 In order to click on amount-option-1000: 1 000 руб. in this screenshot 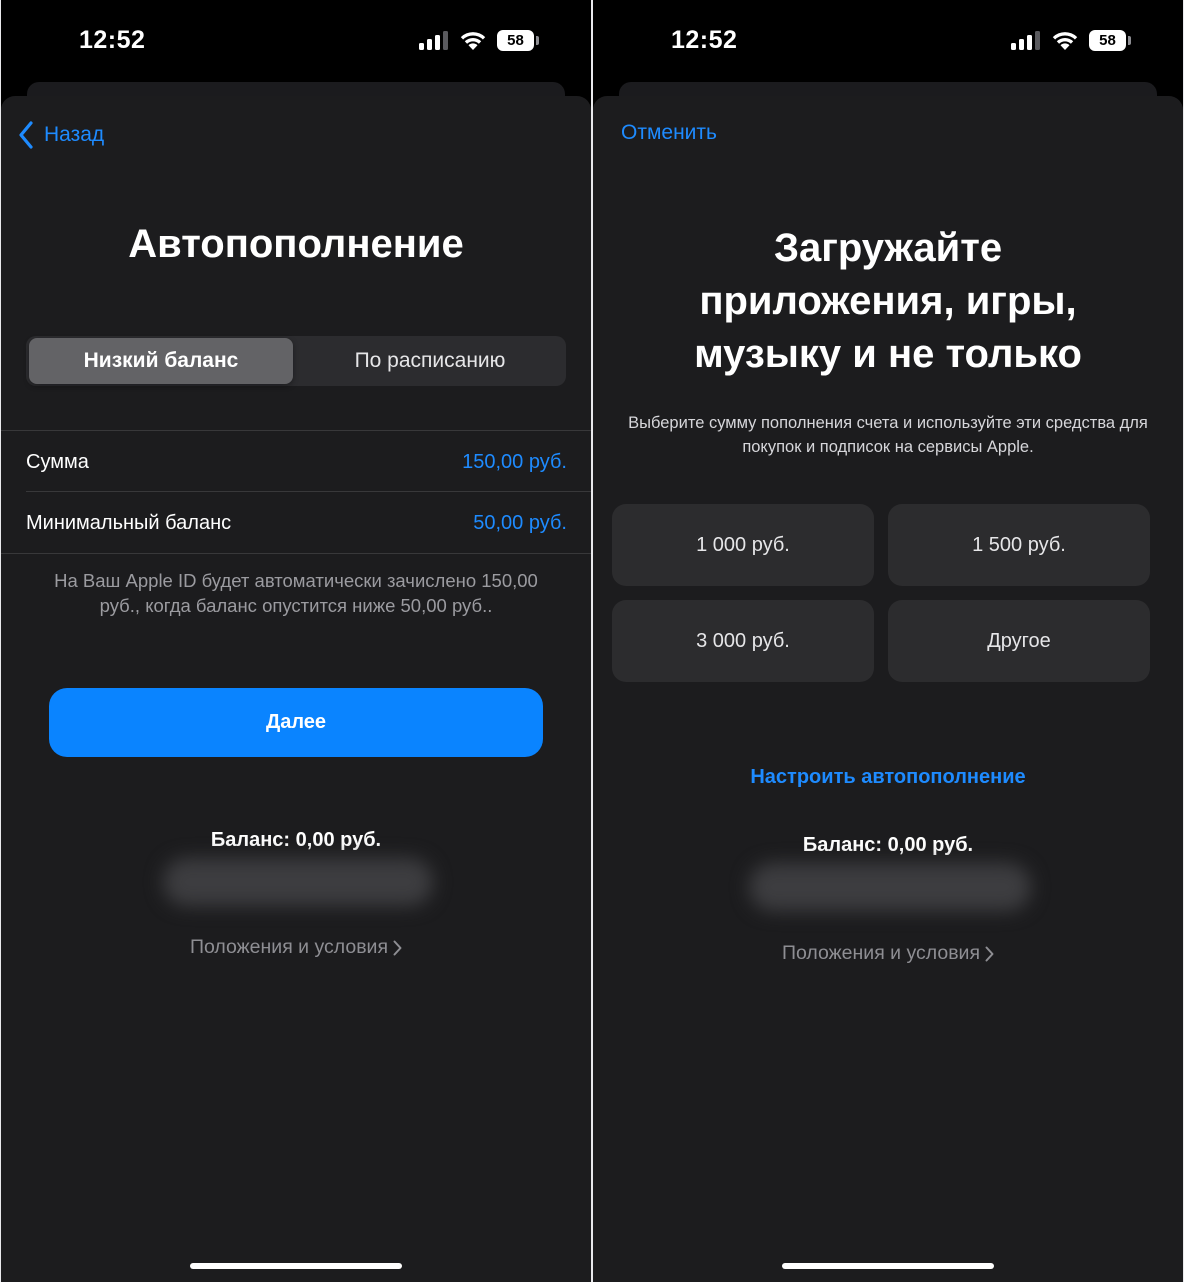, I will do `click(743, 545)`.